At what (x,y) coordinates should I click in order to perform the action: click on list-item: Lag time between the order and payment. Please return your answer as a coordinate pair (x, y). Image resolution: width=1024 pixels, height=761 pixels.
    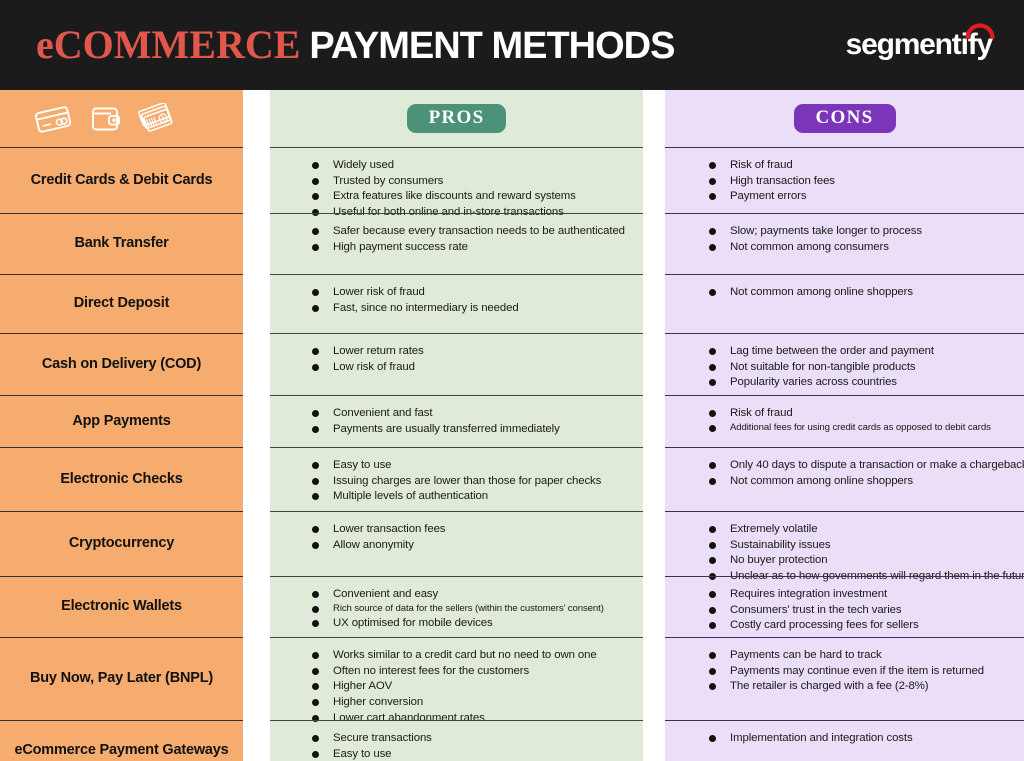
    Looking at the image, I should click on (861, 351).